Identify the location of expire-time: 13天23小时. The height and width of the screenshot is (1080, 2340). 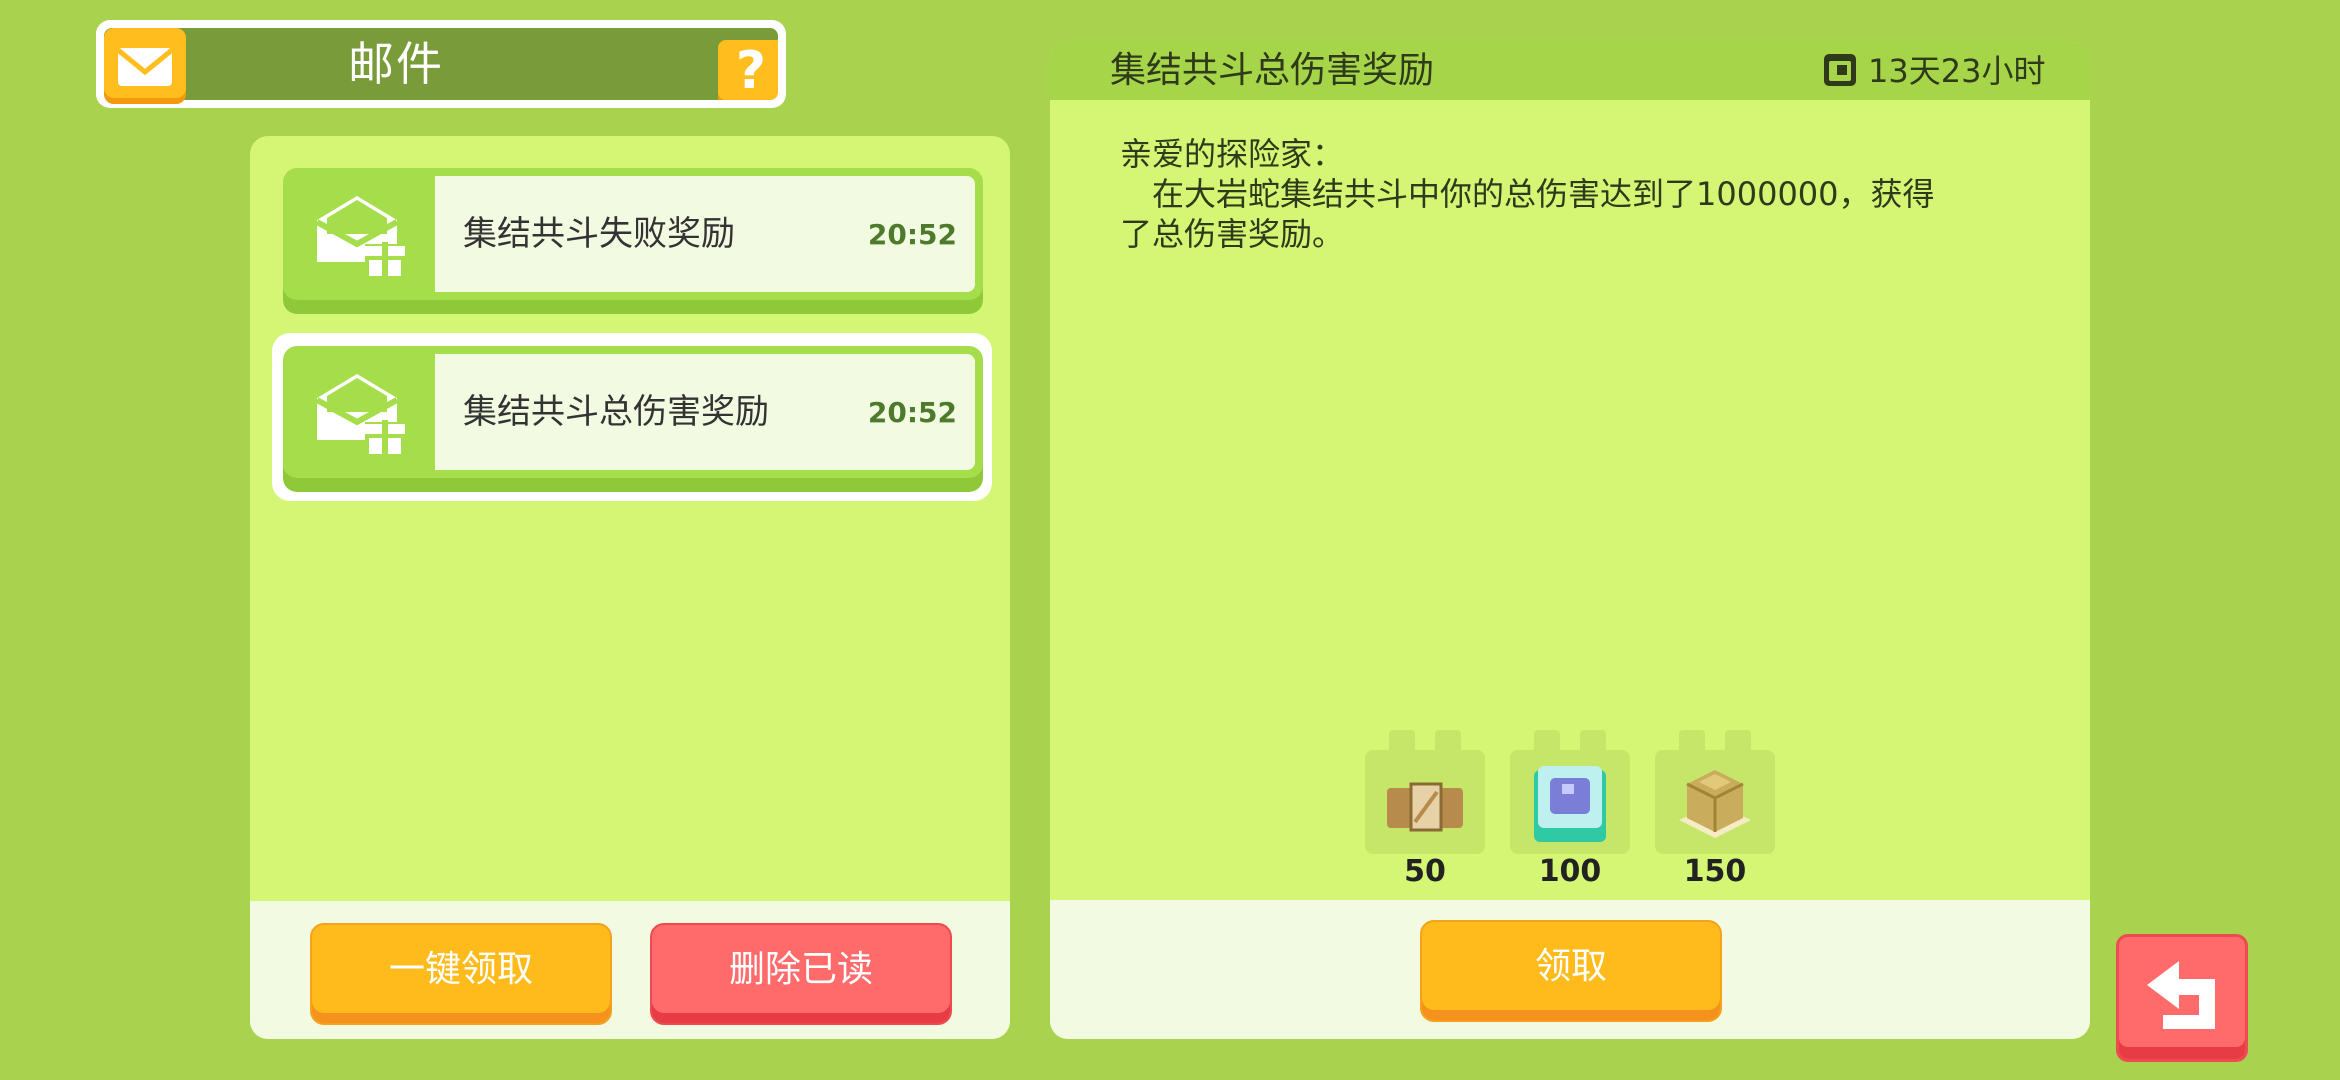
(1957, 71).